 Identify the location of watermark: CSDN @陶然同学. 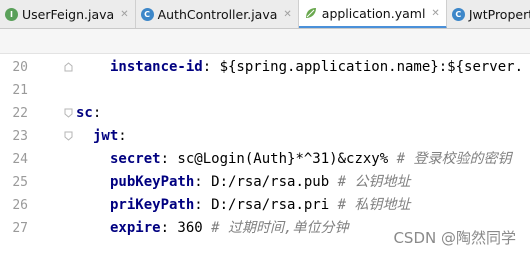
(454, 238).